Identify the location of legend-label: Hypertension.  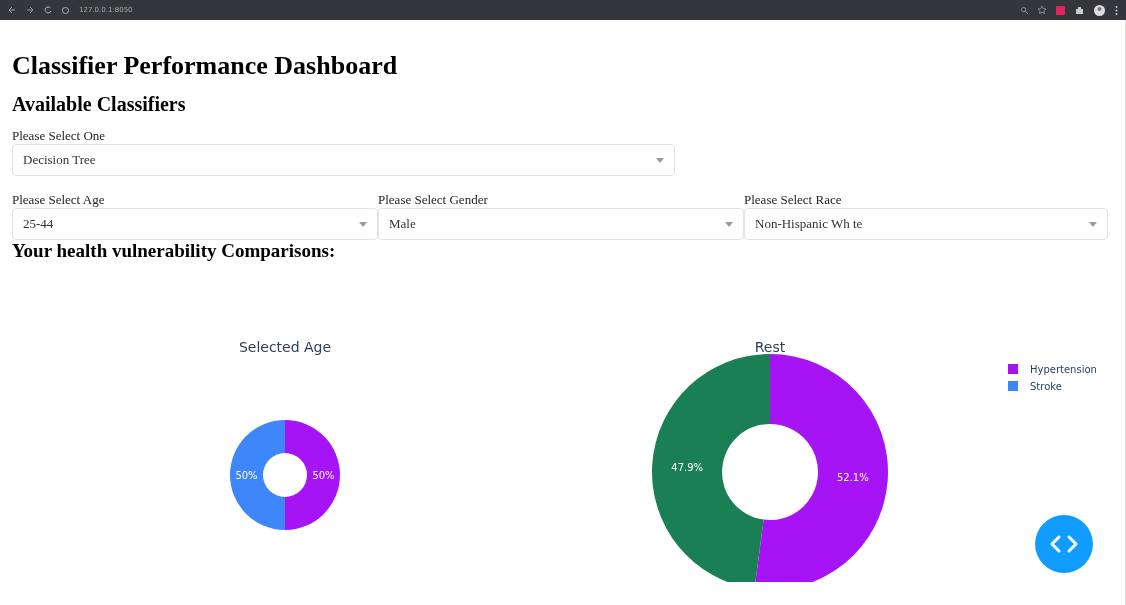
(1063, 369).